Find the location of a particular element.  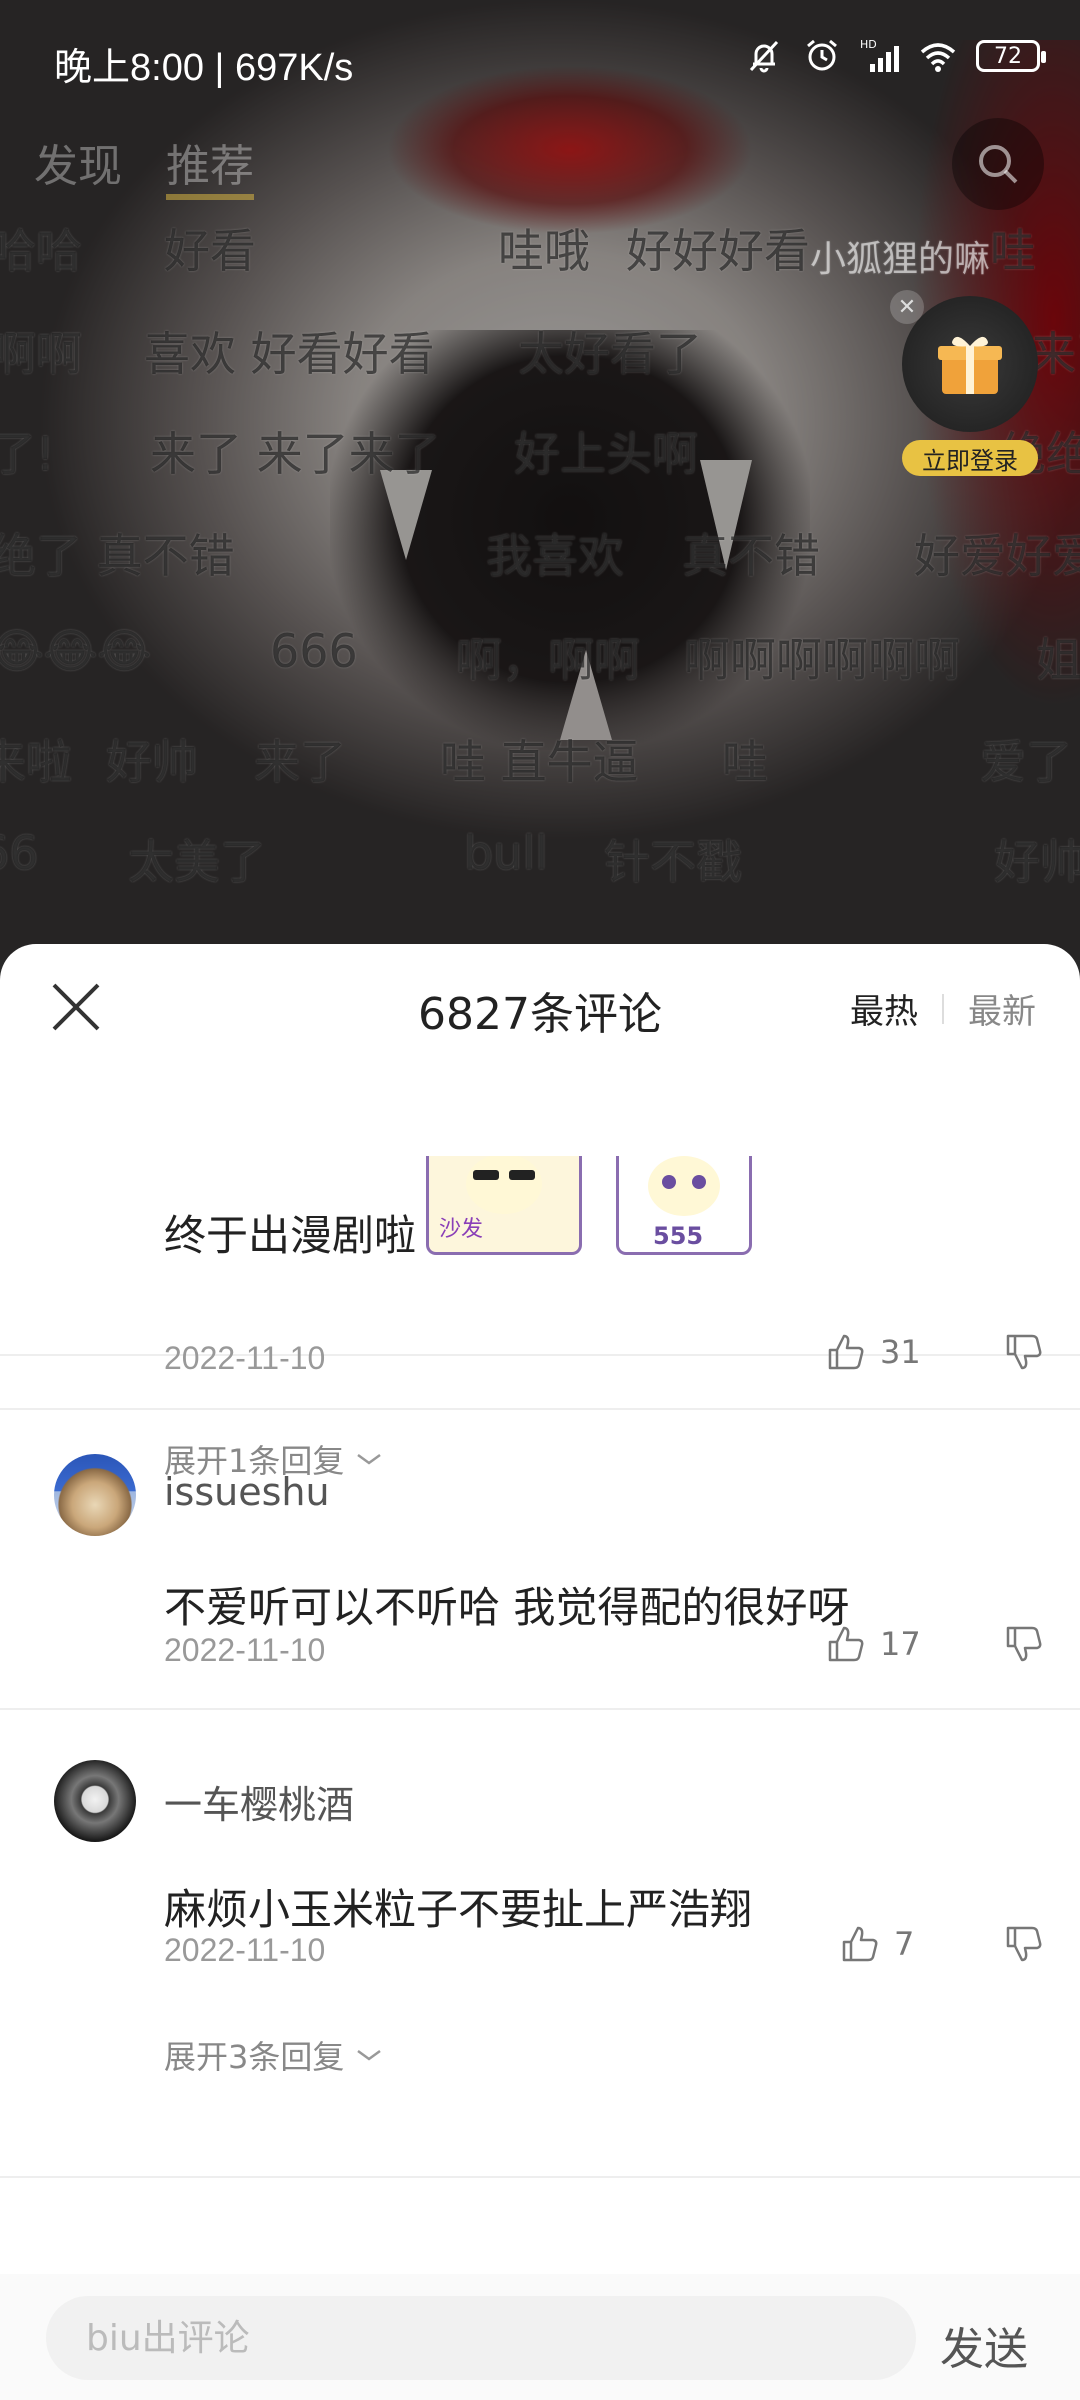

like-button: 31 is located at coordinates (873, 1352).